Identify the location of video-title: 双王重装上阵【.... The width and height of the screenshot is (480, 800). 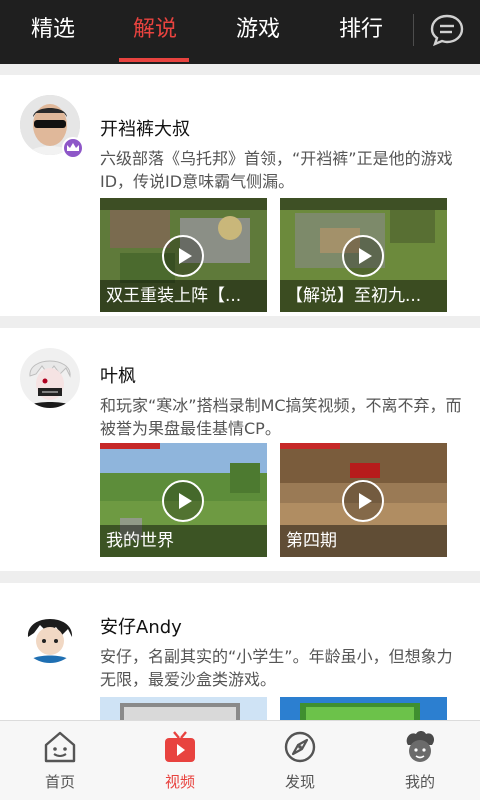
(183, 296).